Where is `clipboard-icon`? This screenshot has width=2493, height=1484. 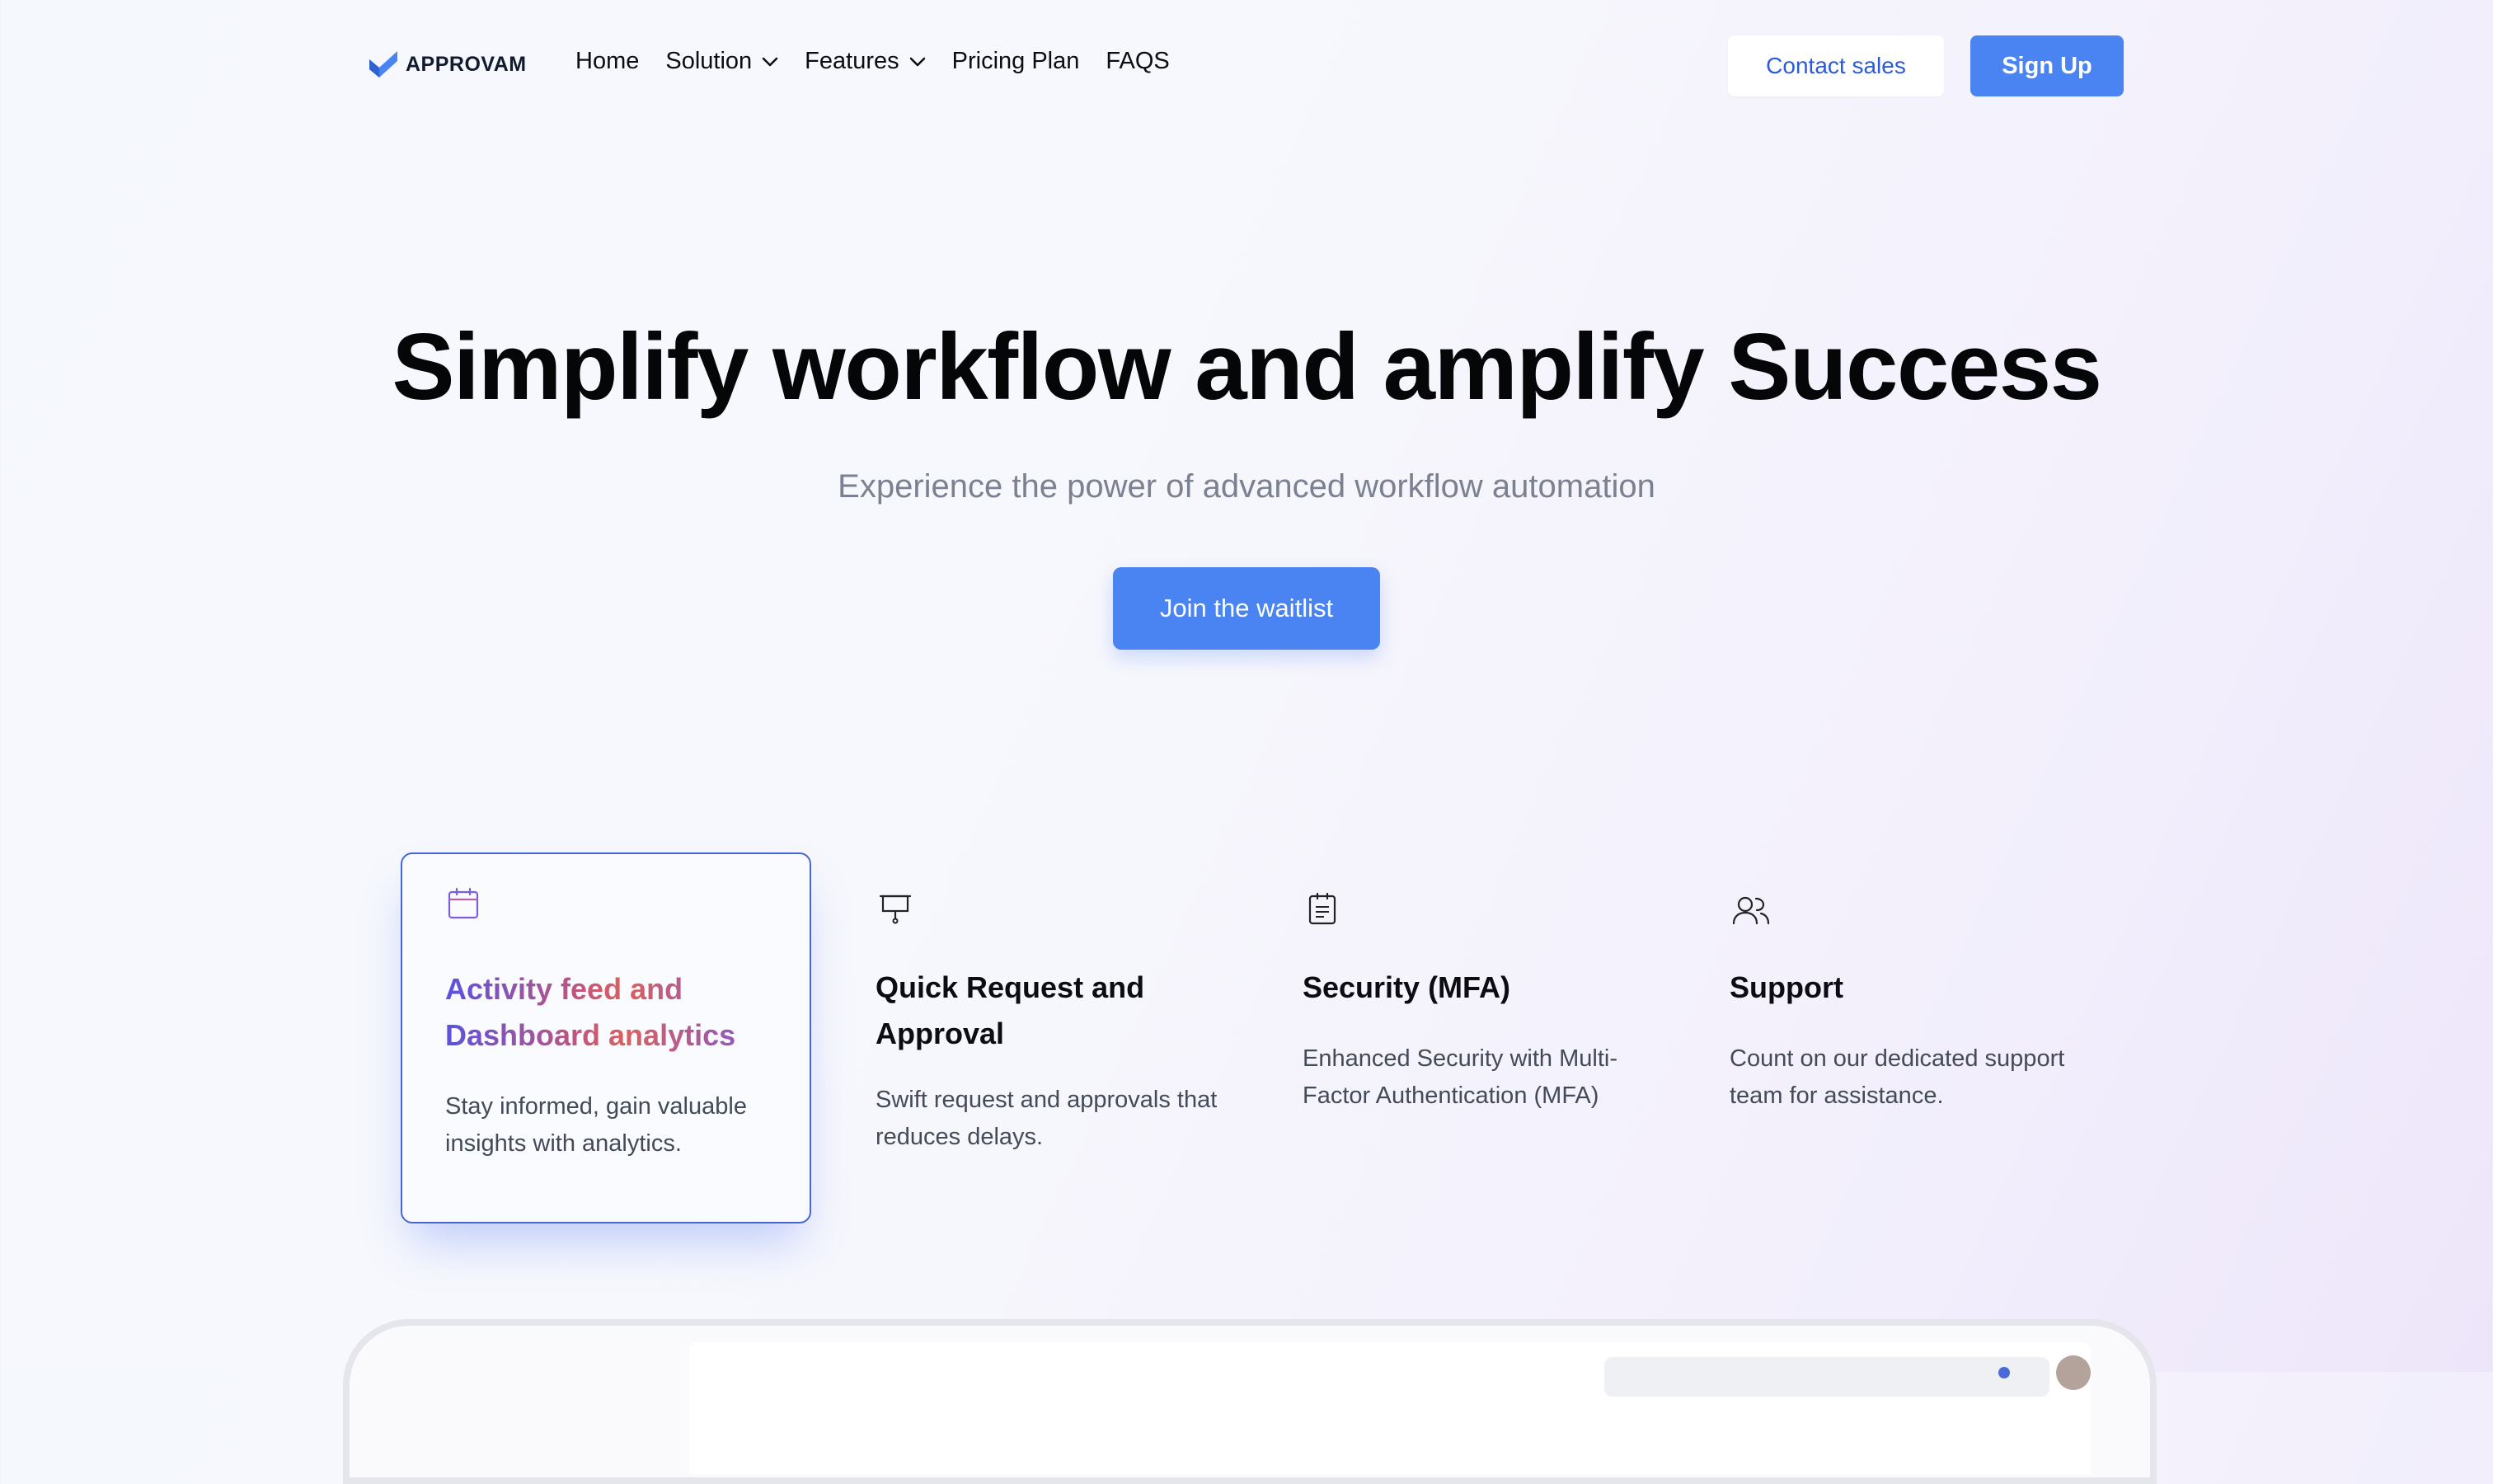 clipboard-icon is located at coordinates (1322, 909).